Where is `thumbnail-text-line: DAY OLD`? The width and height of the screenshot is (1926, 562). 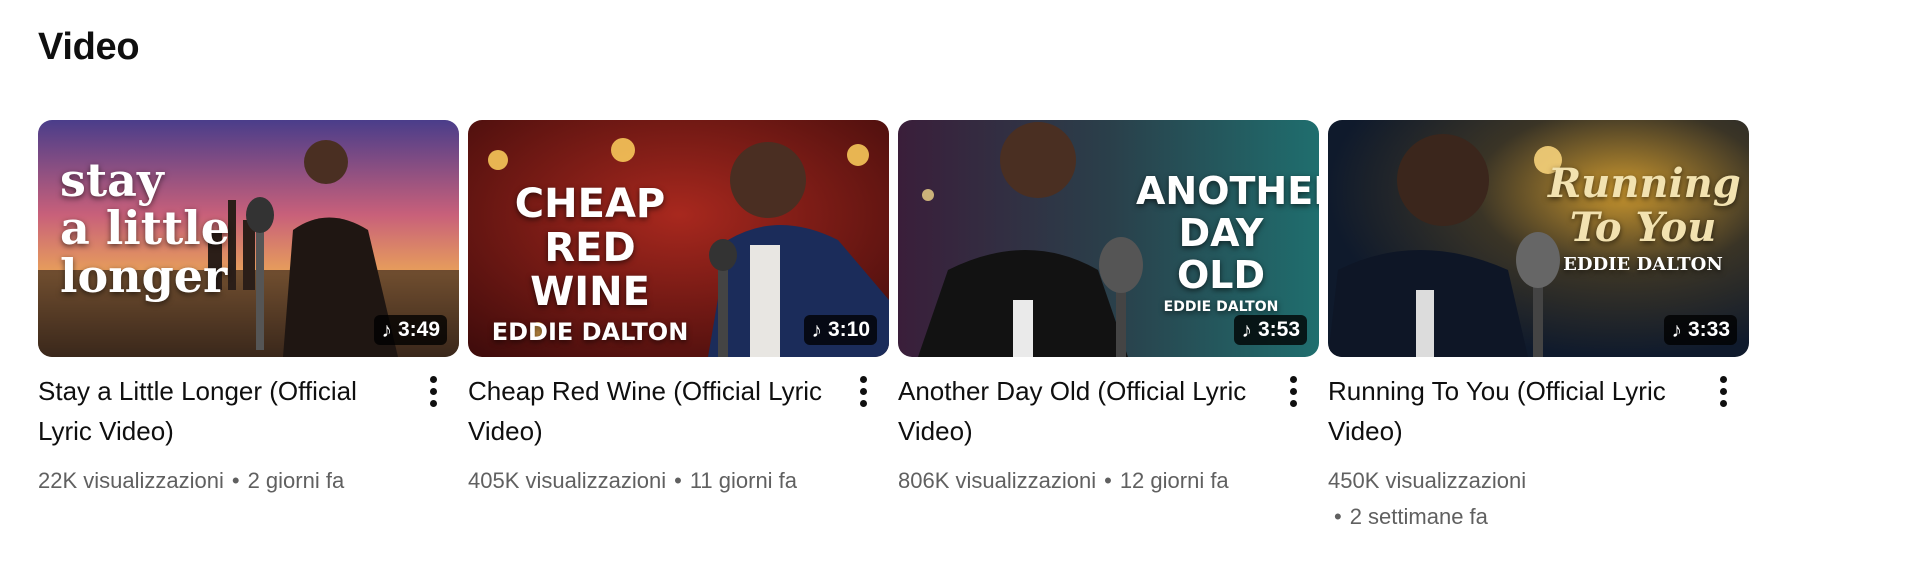
thumbnail-text-line: DAY OLD is located at coordinates (1221, 254).